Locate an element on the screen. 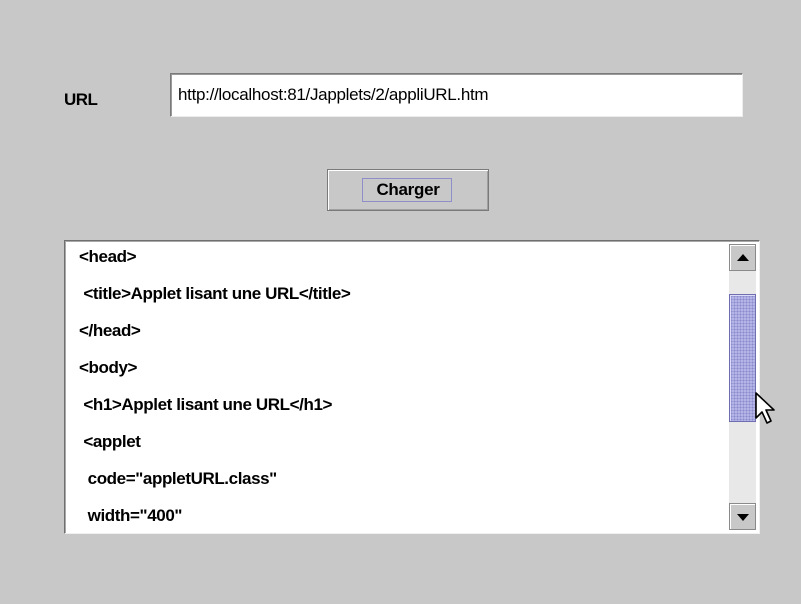 Image resolution: width=801 pixels, height=604 pixels. url-label: URL is located at coordinates (81, 99).